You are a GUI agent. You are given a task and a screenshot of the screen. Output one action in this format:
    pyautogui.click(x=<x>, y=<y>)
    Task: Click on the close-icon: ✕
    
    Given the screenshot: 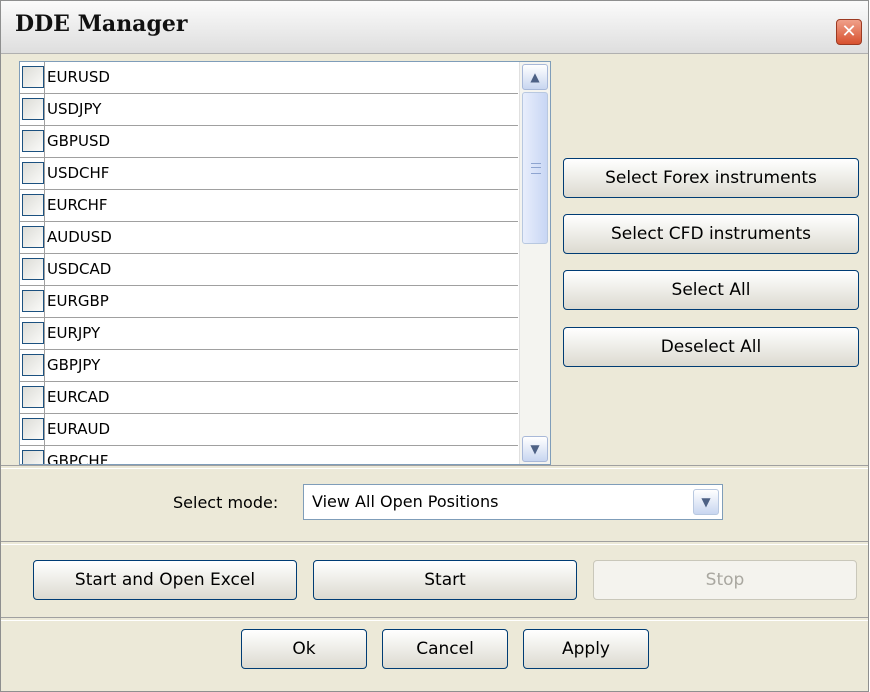 What is the action you would take?
    pyautogui.click(x=849, y=31)
    